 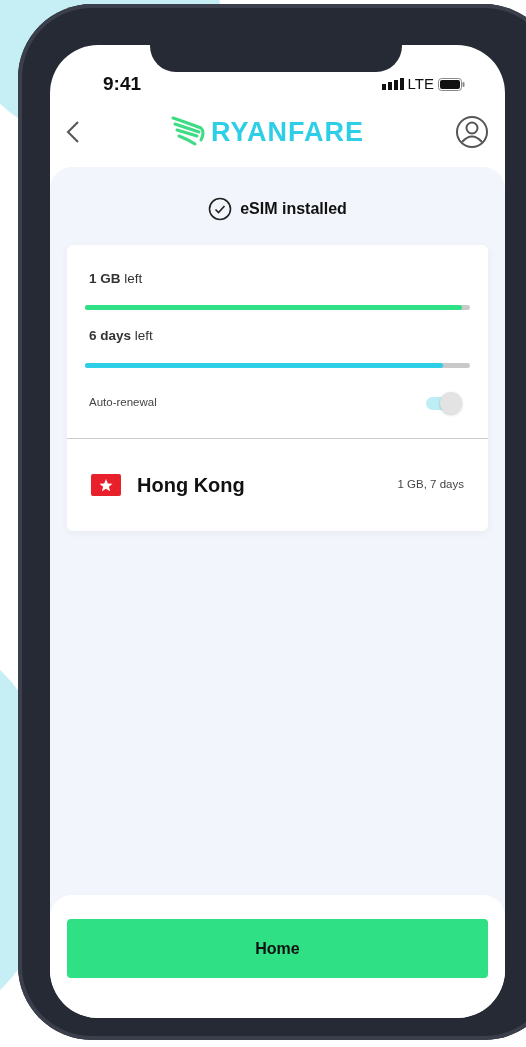 What do you see at coordinates (106, 484) in the screenshot?
I see `flag-icon` at bounding box center [106, 484].